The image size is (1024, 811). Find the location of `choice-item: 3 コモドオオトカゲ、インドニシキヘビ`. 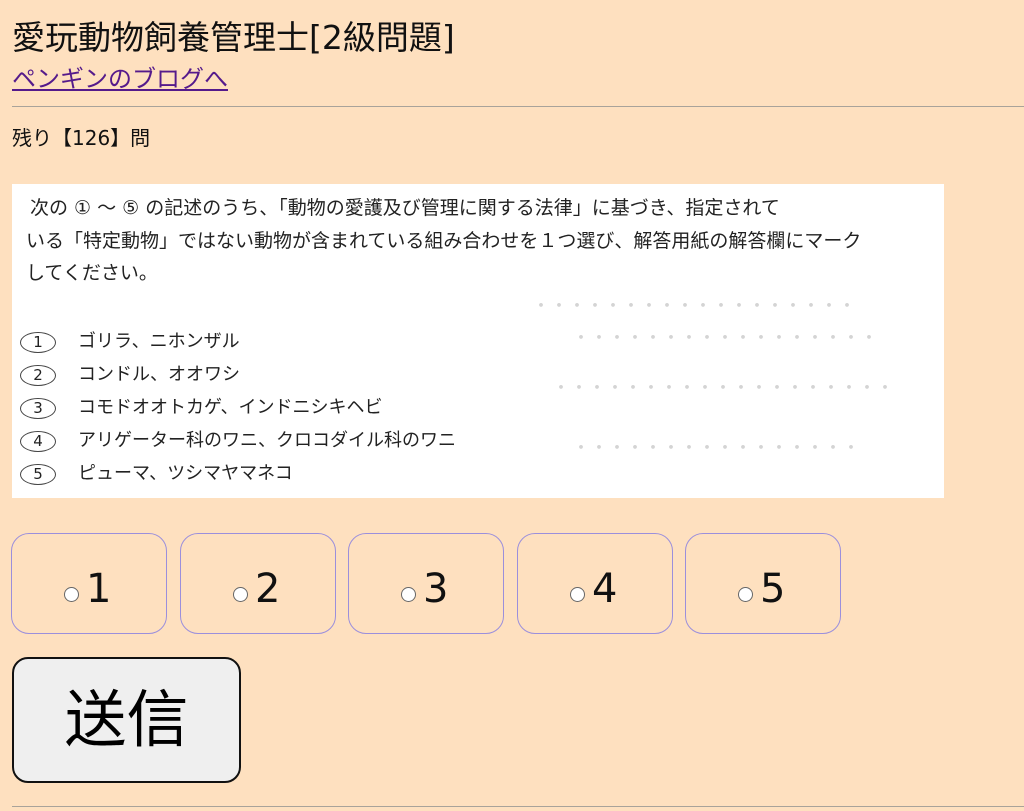

choice-item: 3 コモドオオトカゲ、インドニシキヘビ is located at coordinates (201, 408).